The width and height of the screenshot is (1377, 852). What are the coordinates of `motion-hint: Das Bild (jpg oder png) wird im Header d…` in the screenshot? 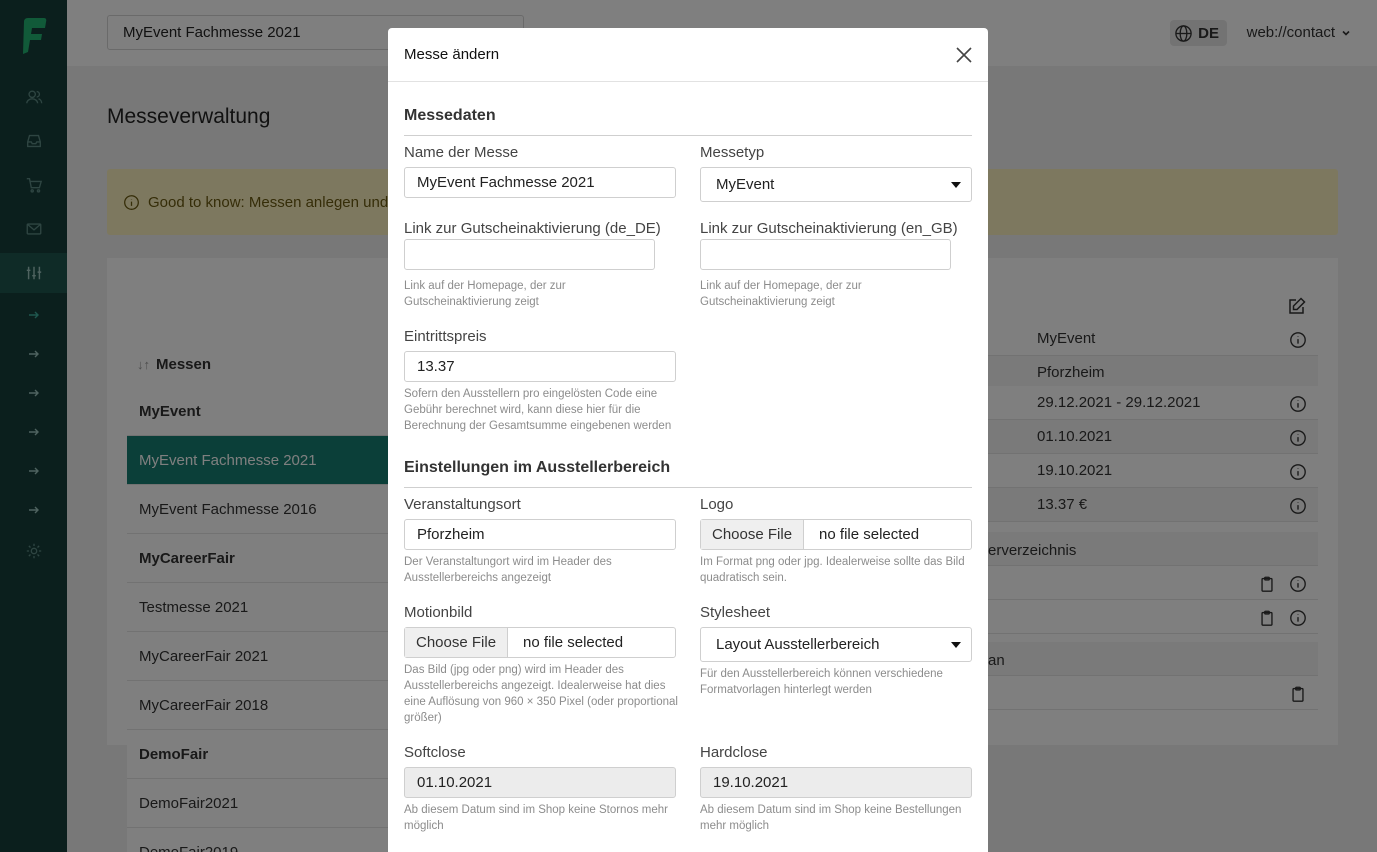 It's located at (541, 694).